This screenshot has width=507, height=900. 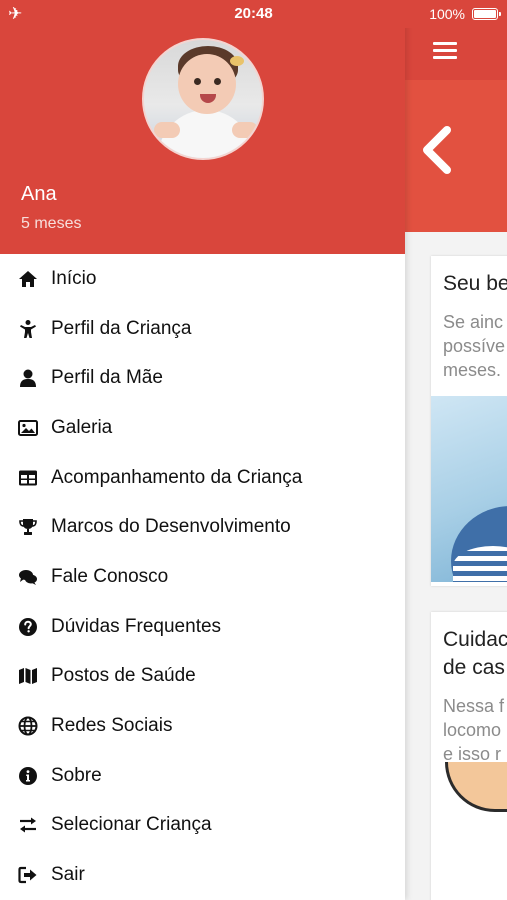 I want to click on hamburger-menu-icon, so click(x=445, y=51).